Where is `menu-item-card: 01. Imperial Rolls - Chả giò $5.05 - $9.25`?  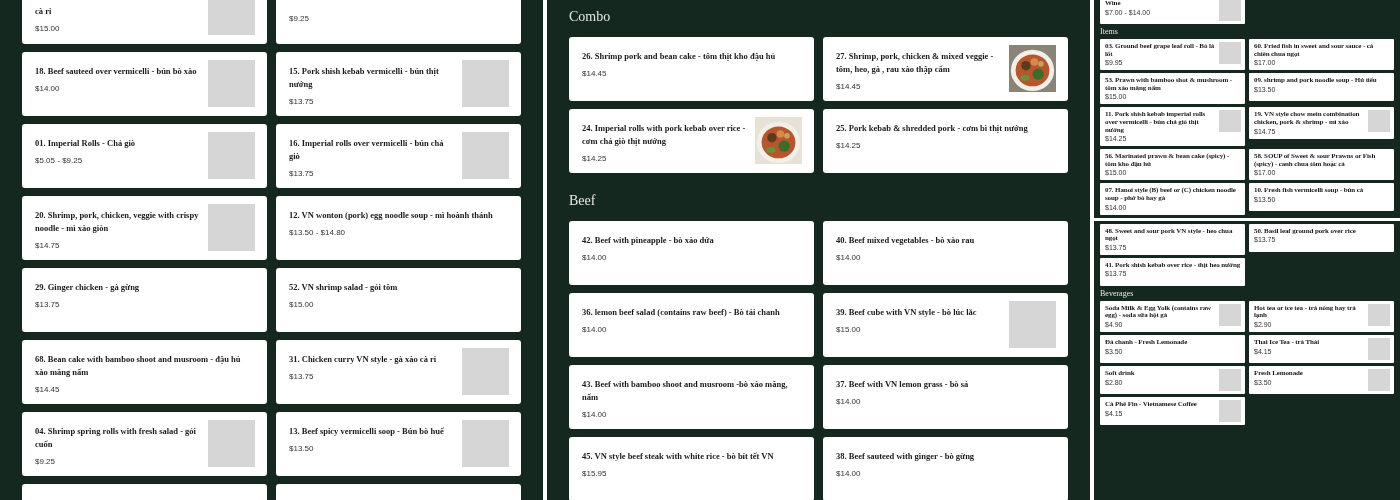 menu-item-card: 01. Imperial Rolls - Chả giò $5.05 - $9.25 is located at coordinates (144, 156).